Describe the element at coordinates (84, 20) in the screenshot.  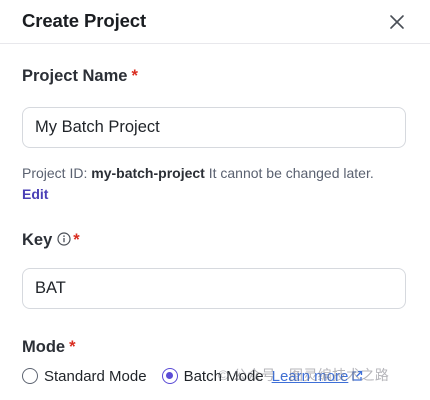
I see `dialog-title: Create Project` at that location.